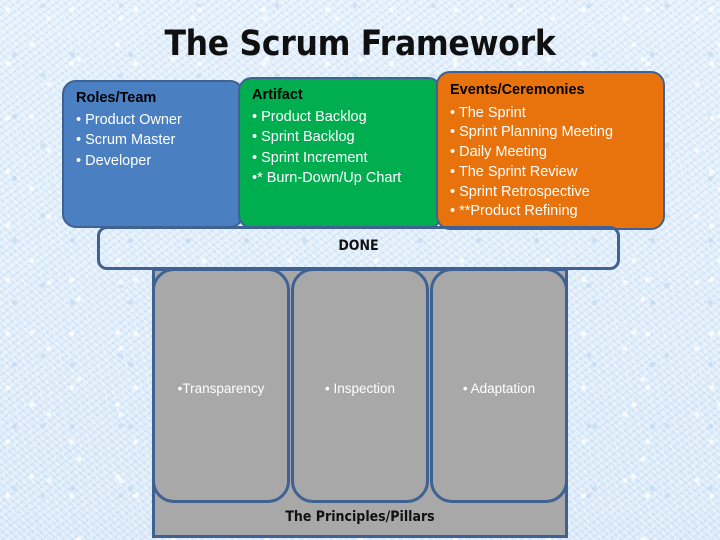  I want to click on panel-events-item: • The Sprint Review, so click(514, 171).